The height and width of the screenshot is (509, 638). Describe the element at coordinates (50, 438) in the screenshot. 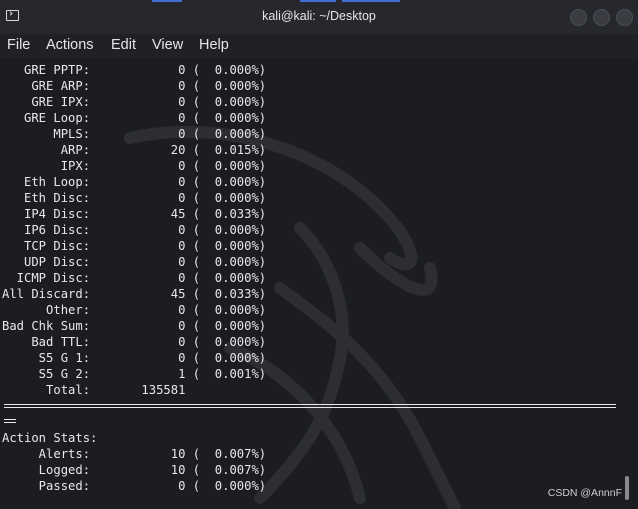

I see `section-heading: Action Stats:` at that location.